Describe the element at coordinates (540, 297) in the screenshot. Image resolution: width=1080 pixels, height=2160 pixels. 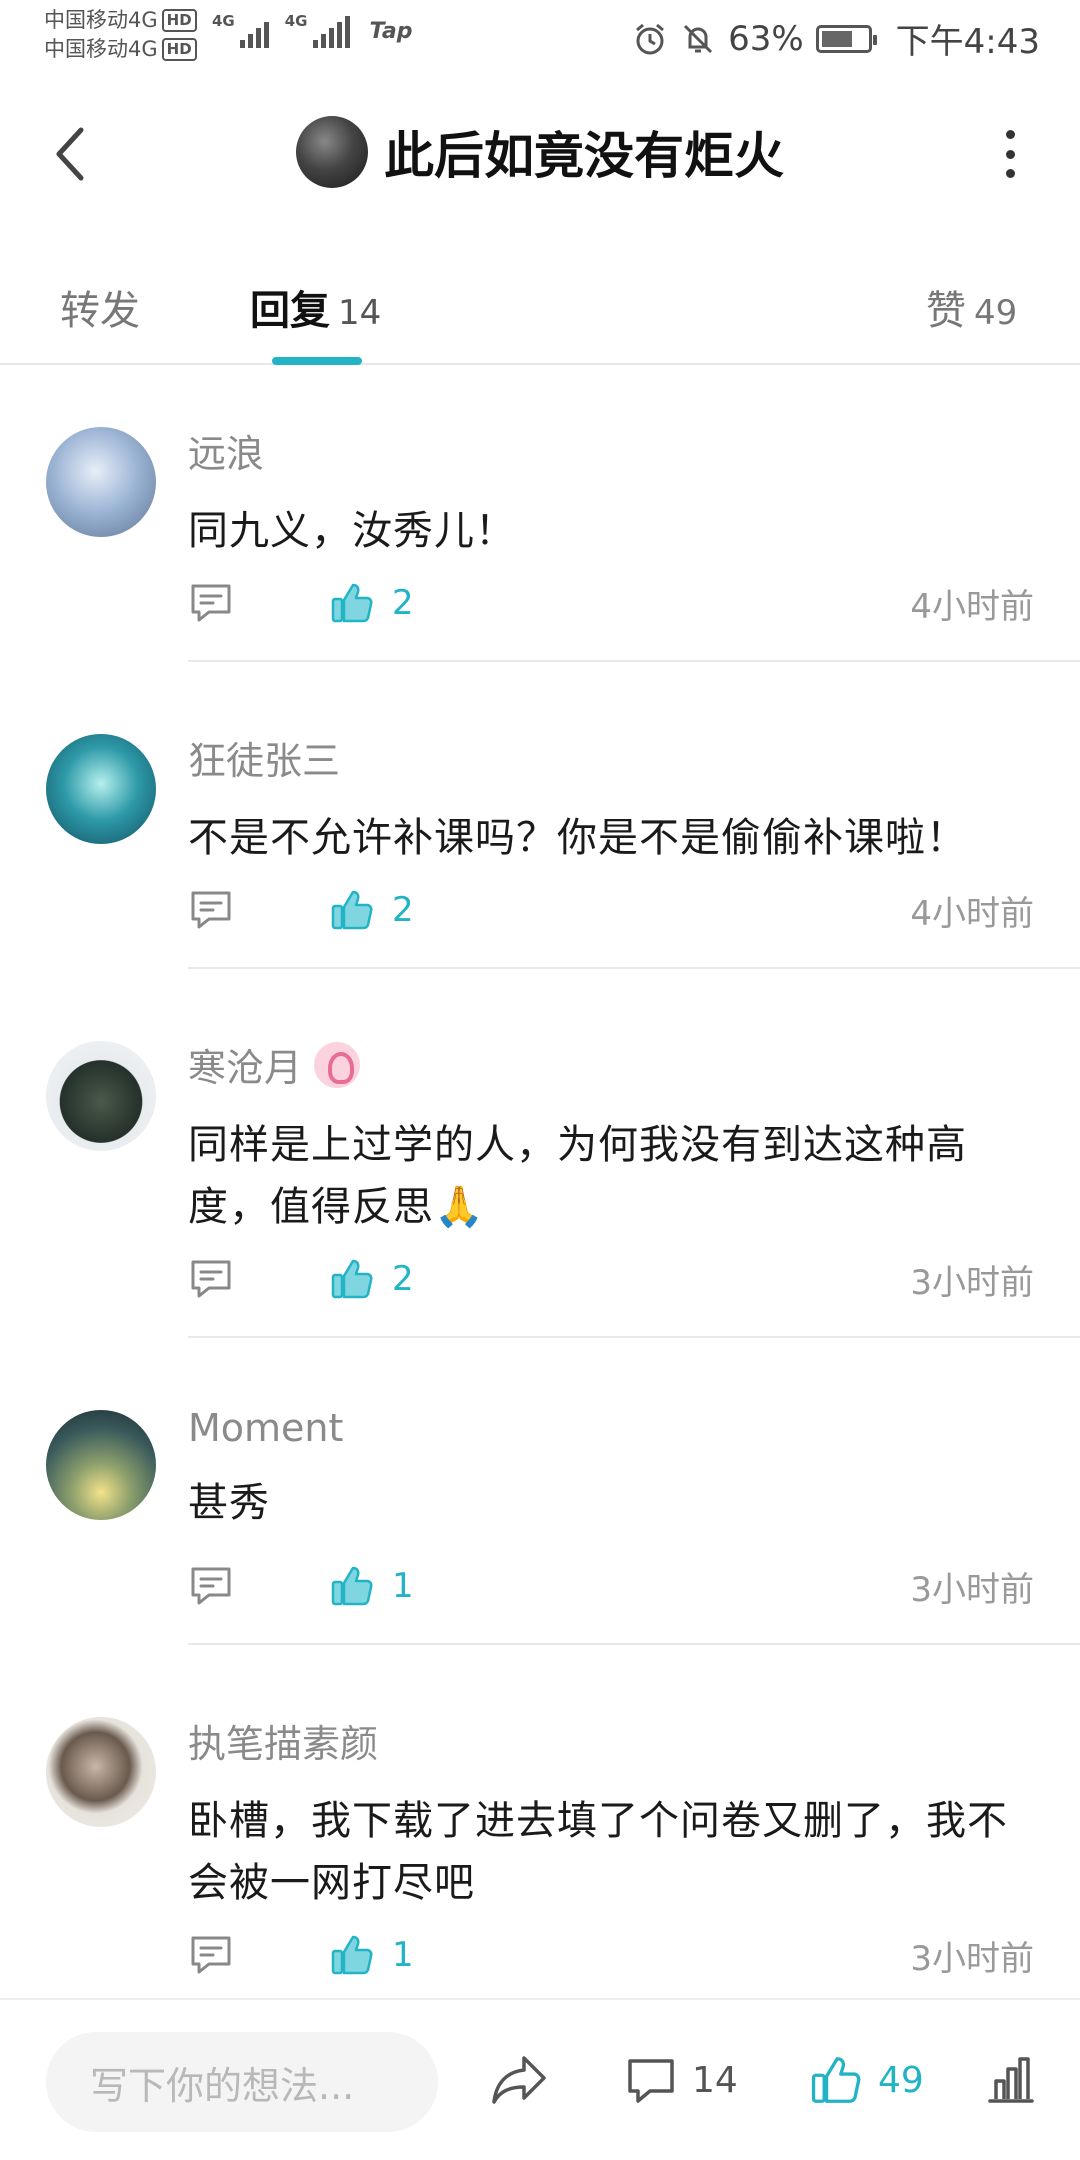
I see `tab-bar: 转发 回复 14 赞 49` at that location.